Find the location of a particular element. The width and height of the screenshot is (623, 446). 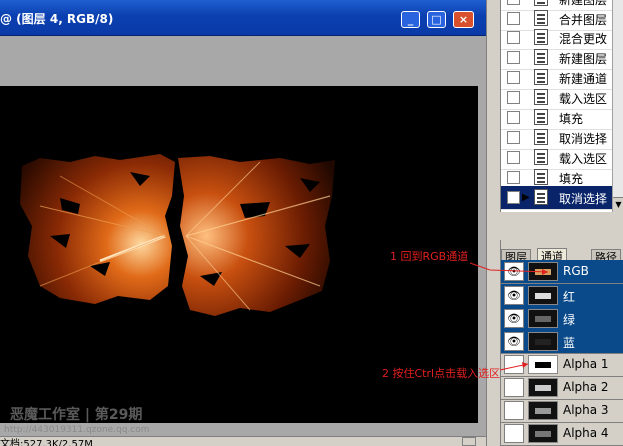

scroll-down-arrow-icon: ▼ is located at coordinates (618, 204).